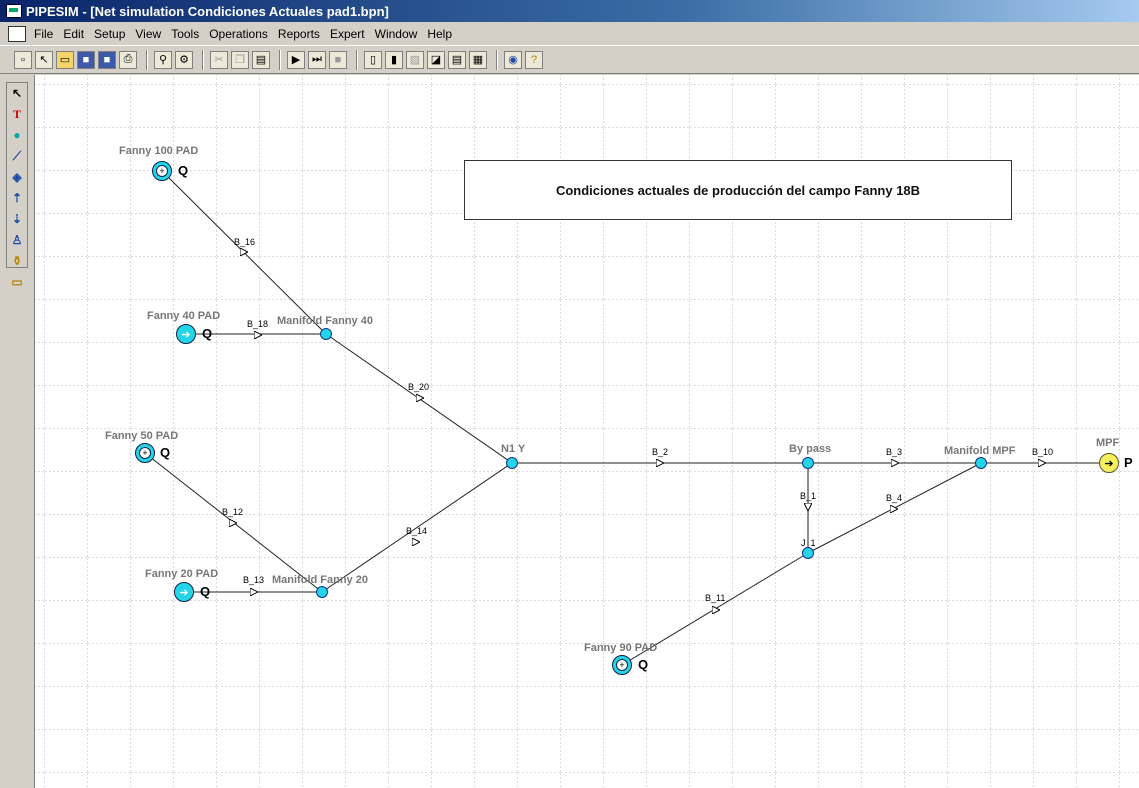  Describe the element at coordinates (205, 591) in the screenshot. I see `q-label-fanny-20: Q` at that location.